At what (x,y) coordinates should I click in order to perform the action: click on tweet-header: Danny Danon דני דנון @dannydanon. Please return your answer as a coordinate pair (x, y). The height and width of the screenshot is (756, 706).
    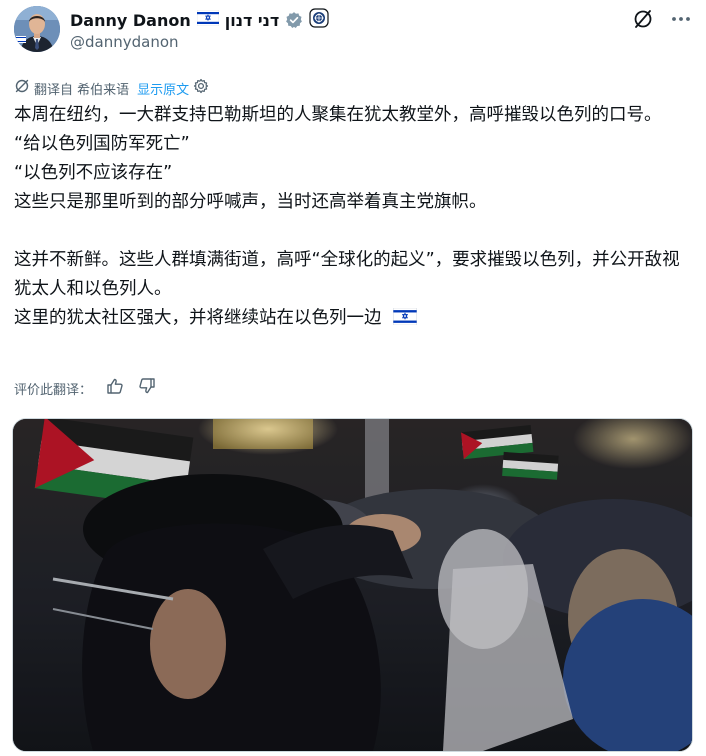
    Looking at the image, I should click on (353, 32).